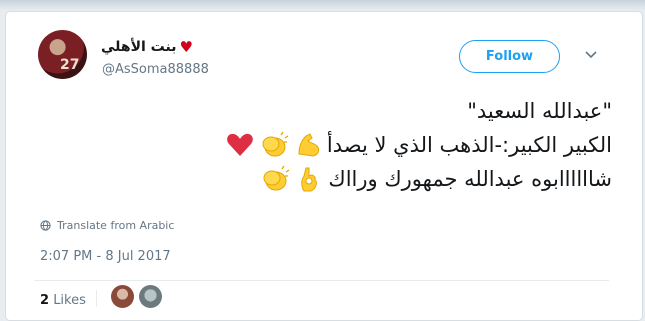 Image resolution: width=645 pixels, height=321 pixels. I want to click on translate-link: Translate from Arabic, so click(107, 225).